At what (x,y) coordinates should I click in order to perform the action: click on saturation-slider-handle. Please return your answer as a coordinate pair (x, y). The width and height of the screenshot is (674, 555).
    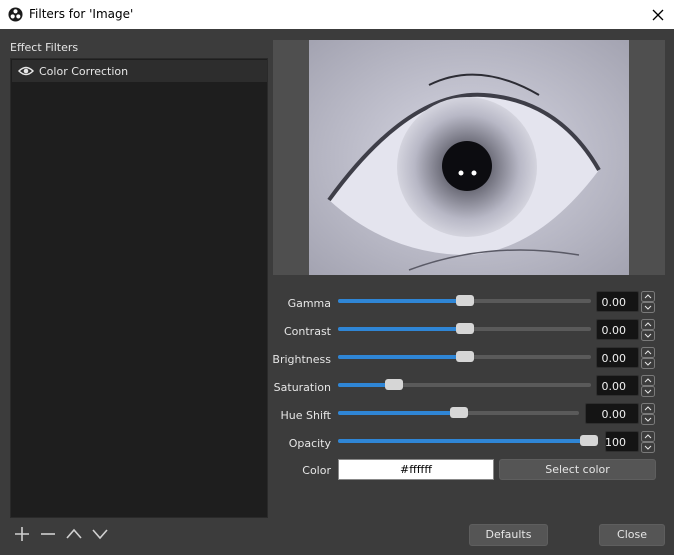
    Looking at the image, I should click on (394, 384).